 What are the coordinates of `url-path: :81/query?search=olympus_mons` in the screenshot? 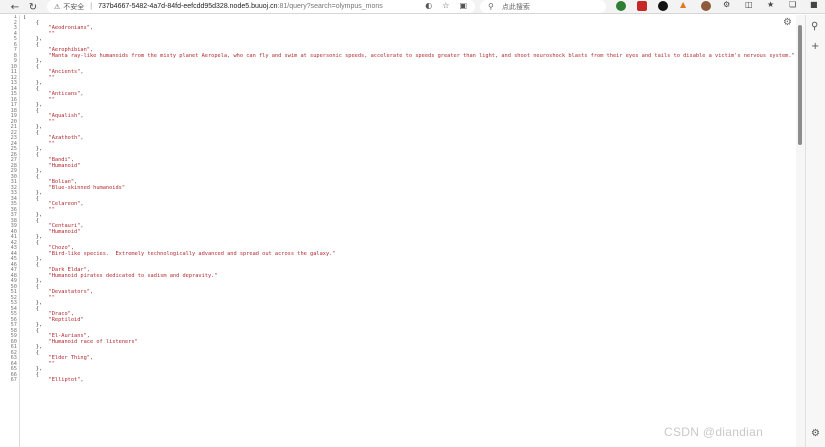 It's located at (330, 6).